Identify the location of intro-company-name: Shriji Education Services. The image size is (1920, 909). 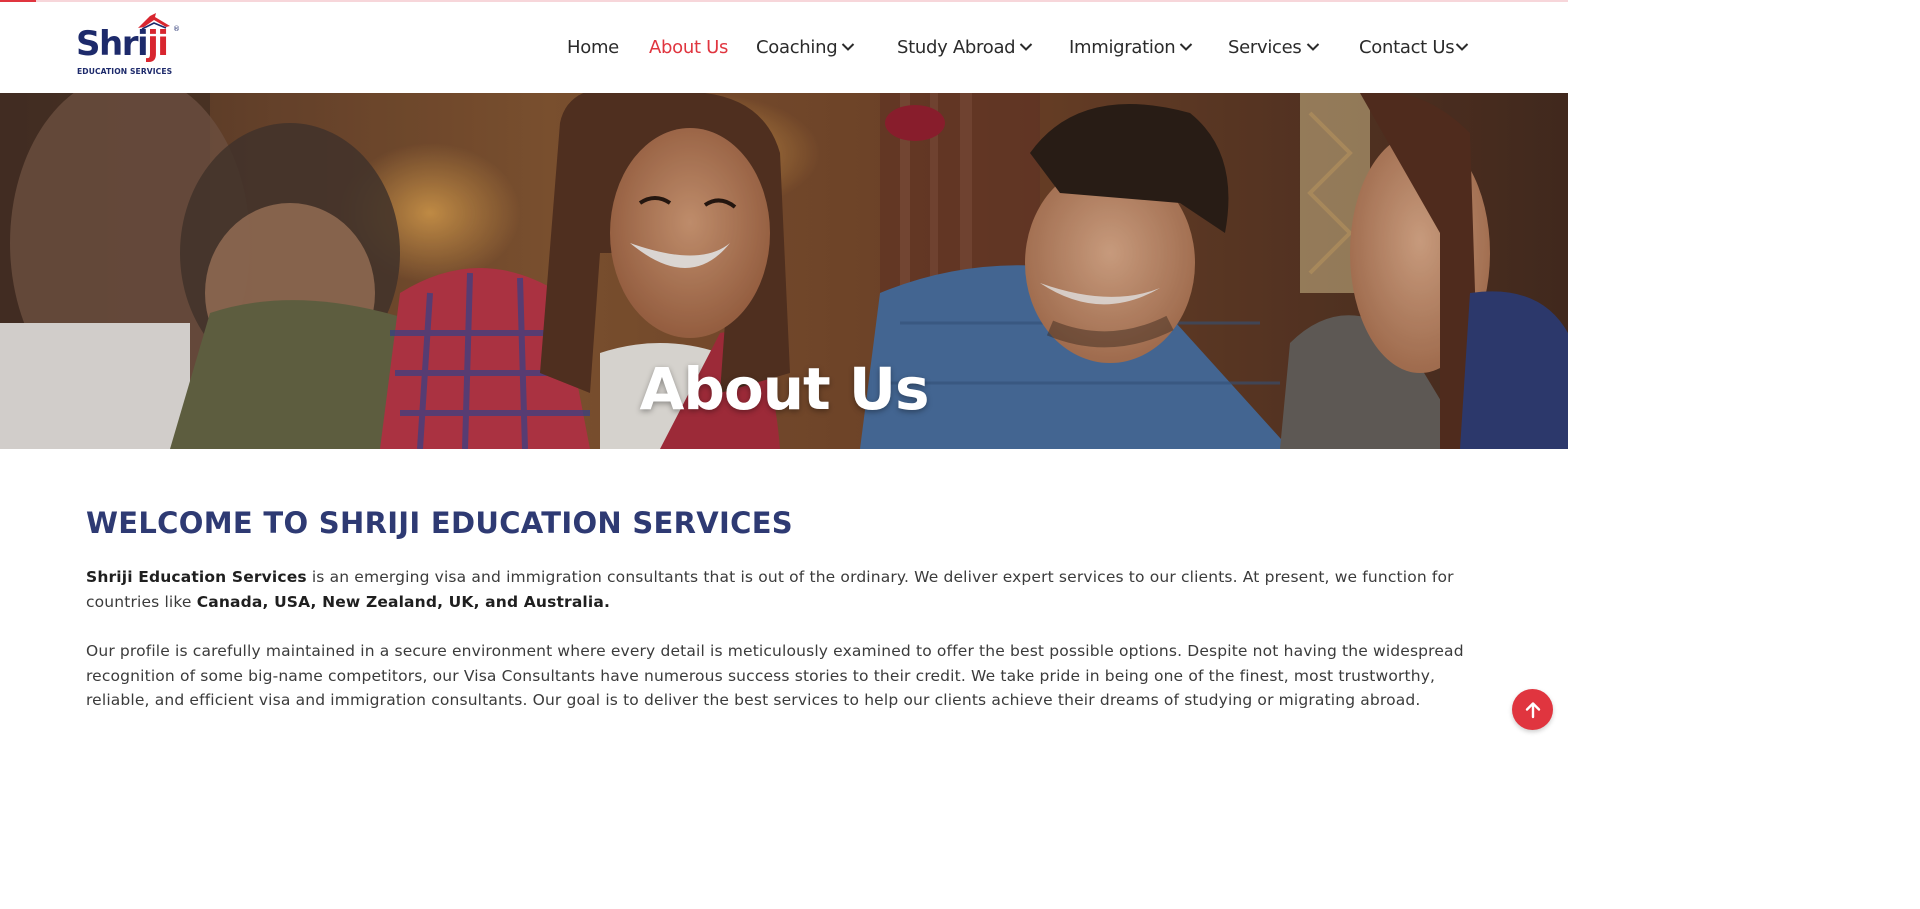
(196, 577).